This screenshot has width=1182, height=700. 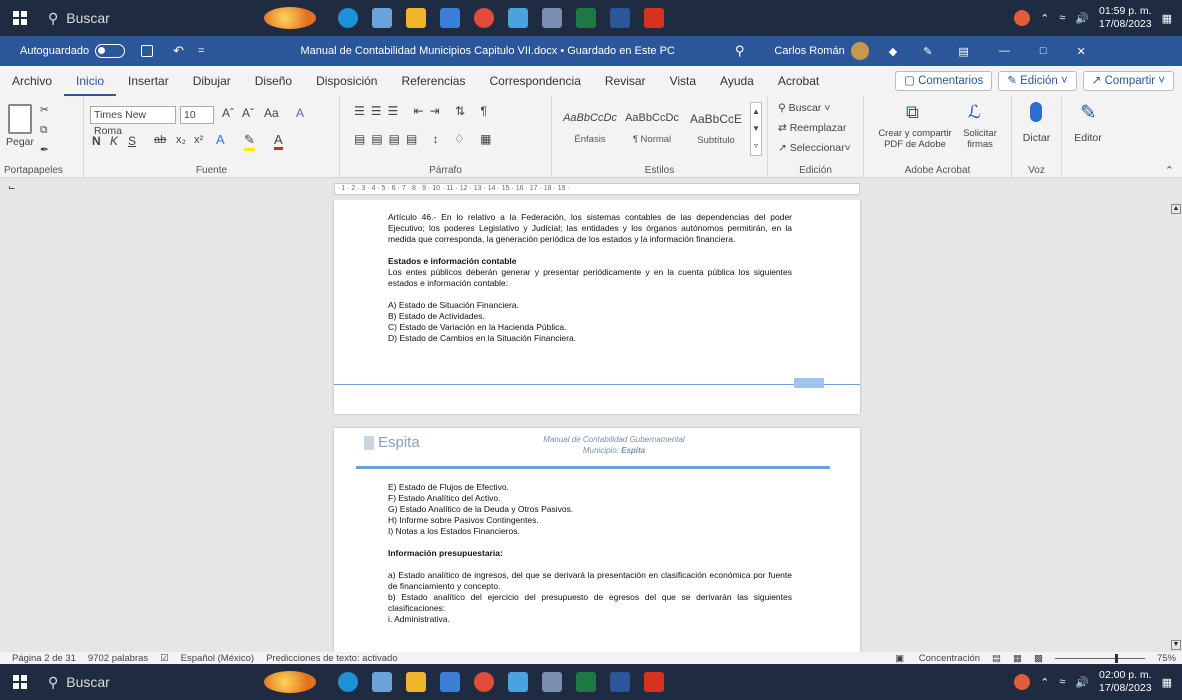 I want to click on language-status: Español (México), so click(x=217, y=658).